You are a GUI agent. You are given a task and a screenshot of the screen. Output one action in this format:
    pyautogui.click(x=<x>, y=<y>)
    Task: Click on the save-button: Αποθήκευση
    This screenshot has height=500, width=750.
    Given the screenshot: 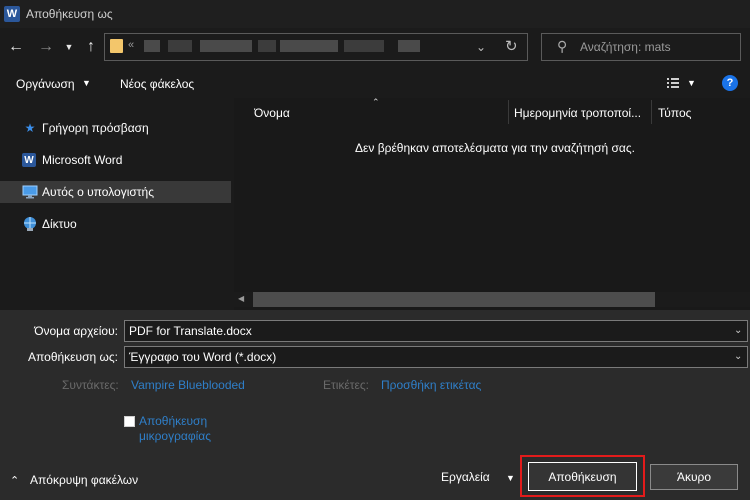 What is the action you would take?
    pyautogui.click(x=582, y=476)
    